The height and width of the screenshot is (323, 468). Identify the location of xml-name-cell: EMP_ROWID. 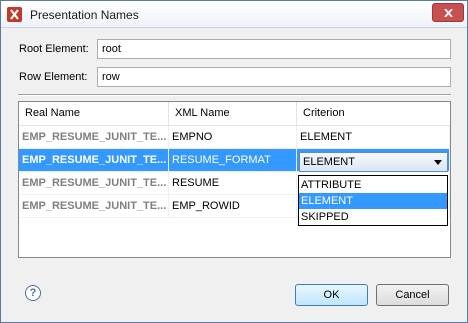
(233, 206).